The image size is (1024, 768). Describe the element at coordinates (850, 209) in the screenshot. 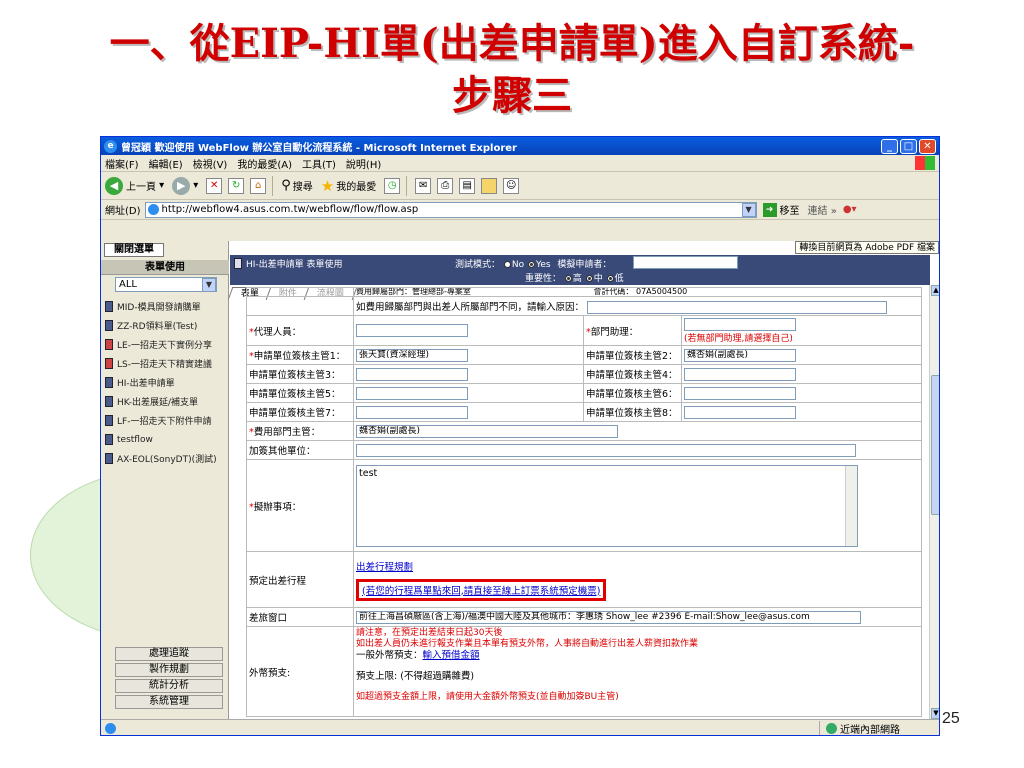

I see `extension-icon: ●▾` at that location.